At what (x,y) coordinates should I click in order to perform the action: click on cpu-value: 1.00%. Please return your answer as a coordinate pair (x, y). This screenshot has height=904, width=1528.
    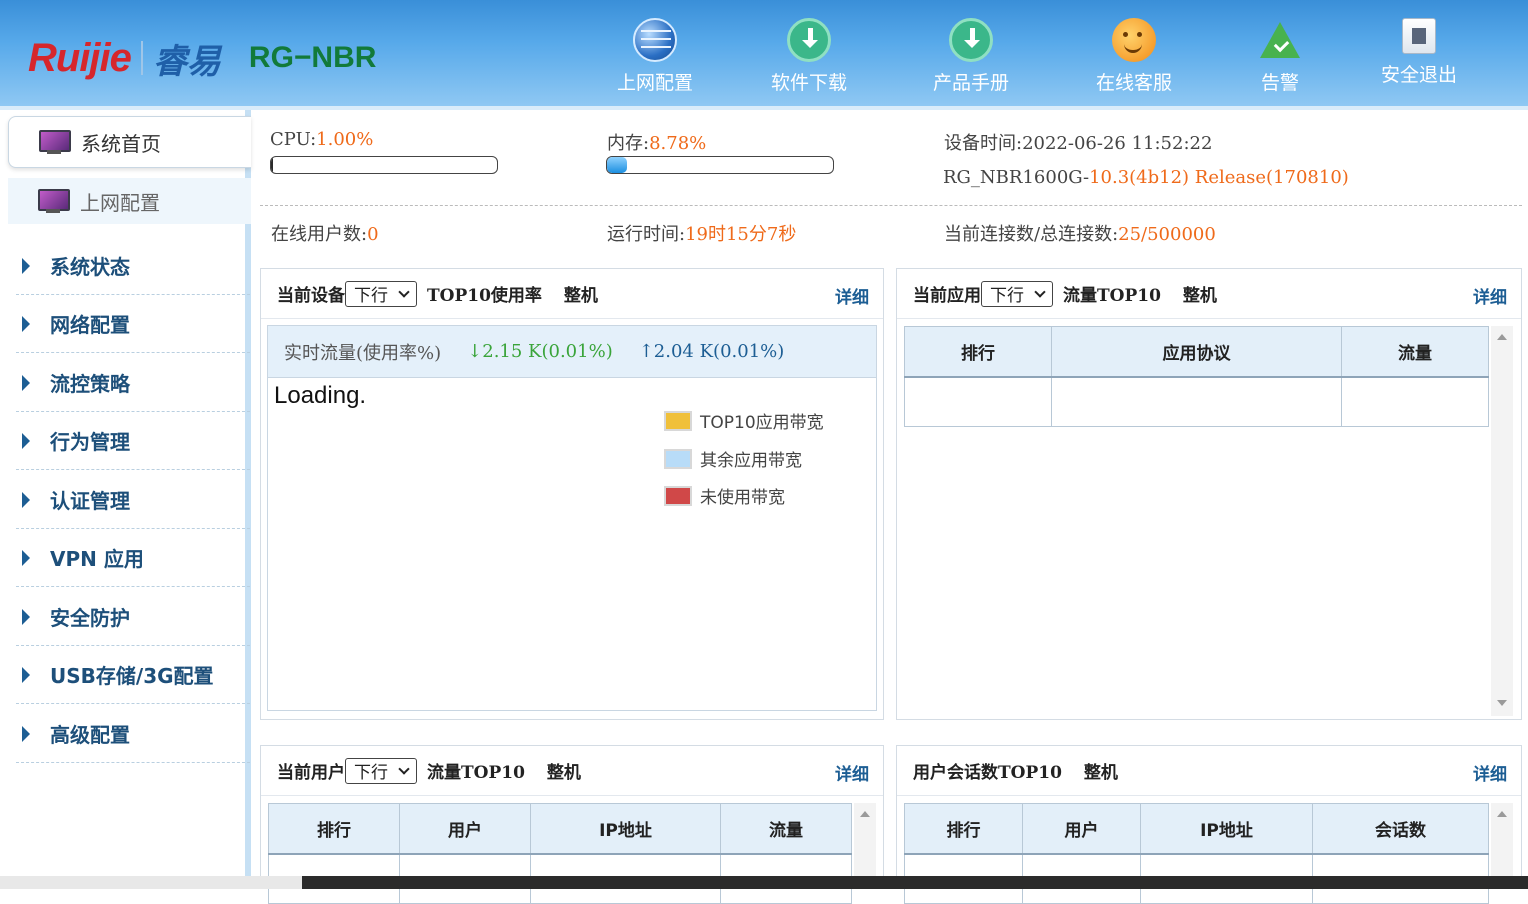
    Looking at the image, I should click on (345, 139).